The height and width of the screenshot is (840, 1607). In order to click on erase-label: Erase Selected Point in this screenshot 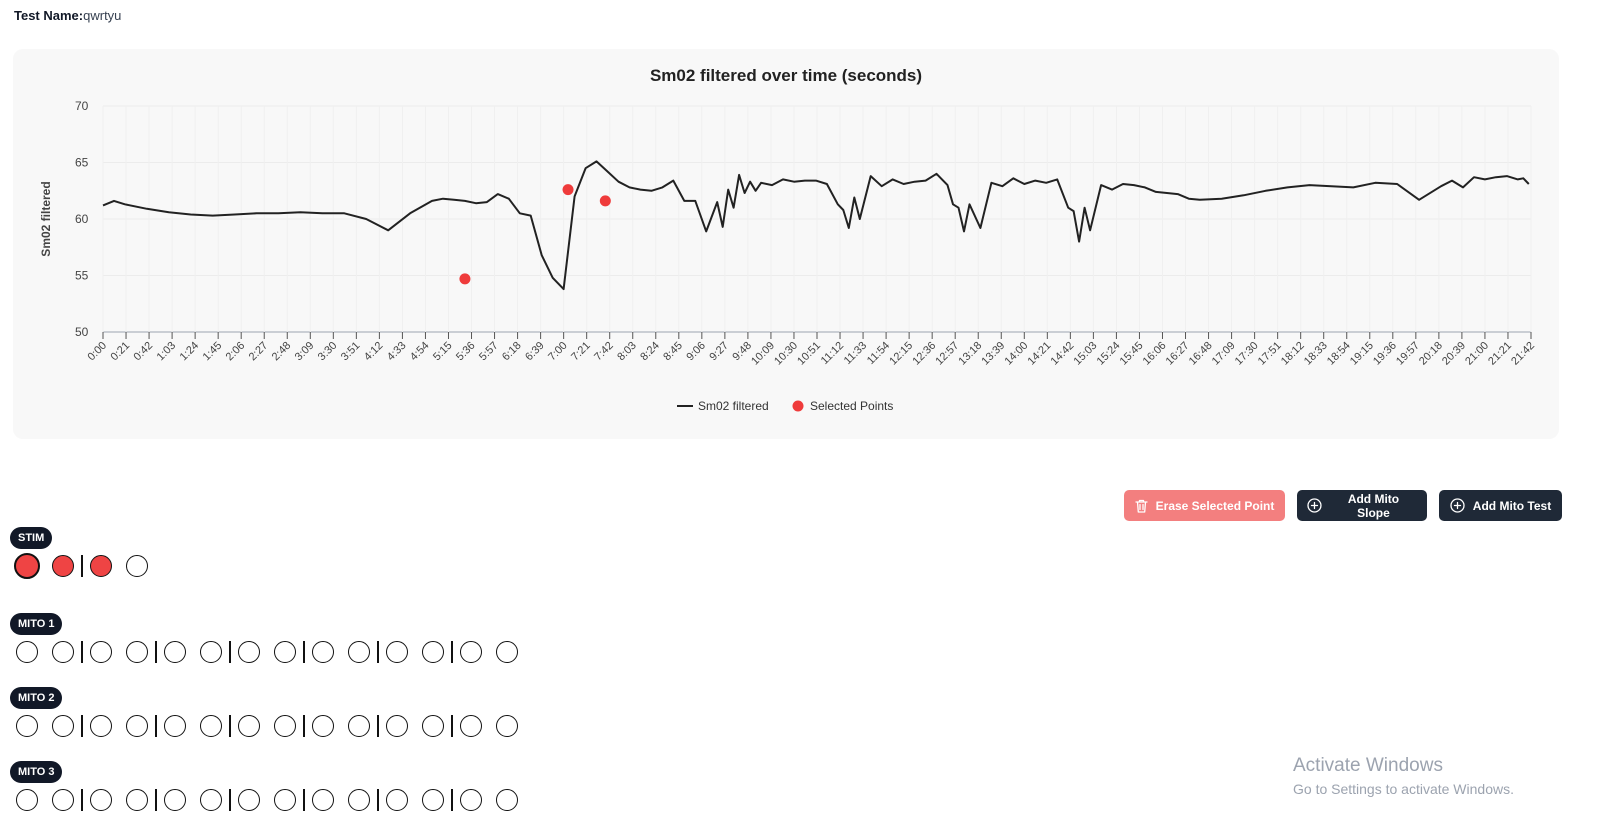, I will do `click(1215, 505)`.